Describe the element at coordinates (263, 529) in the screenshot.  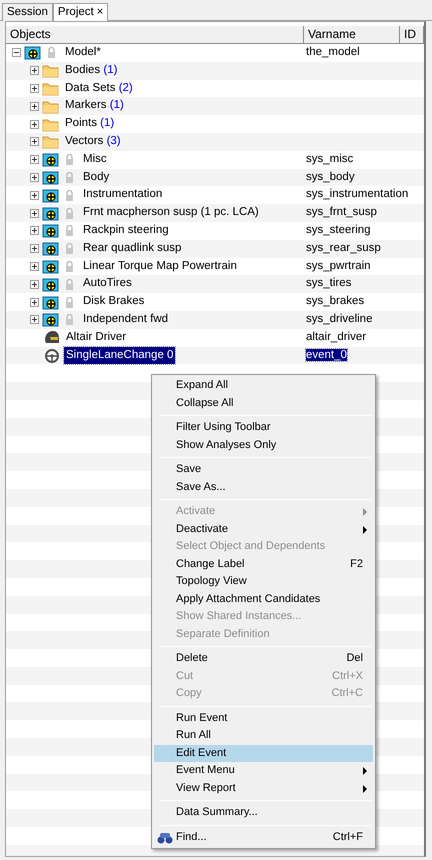
I see `menu-item: Deactivate` at that location.